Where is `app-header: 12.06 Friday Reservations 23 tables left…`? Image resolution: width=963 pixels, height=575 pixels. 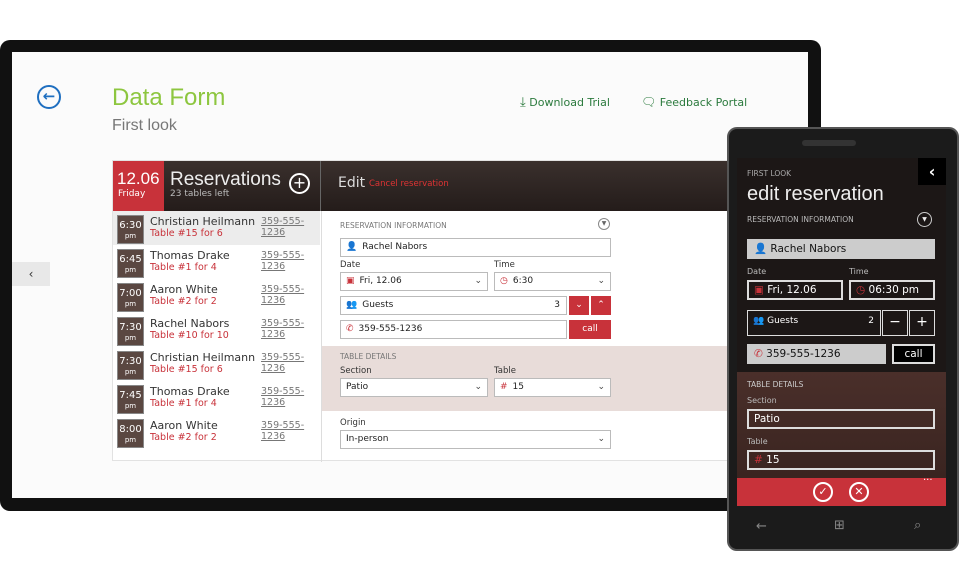
app-header: 12.06 Friday Reservations 23 tables left… is located at coordinates (421, 186).